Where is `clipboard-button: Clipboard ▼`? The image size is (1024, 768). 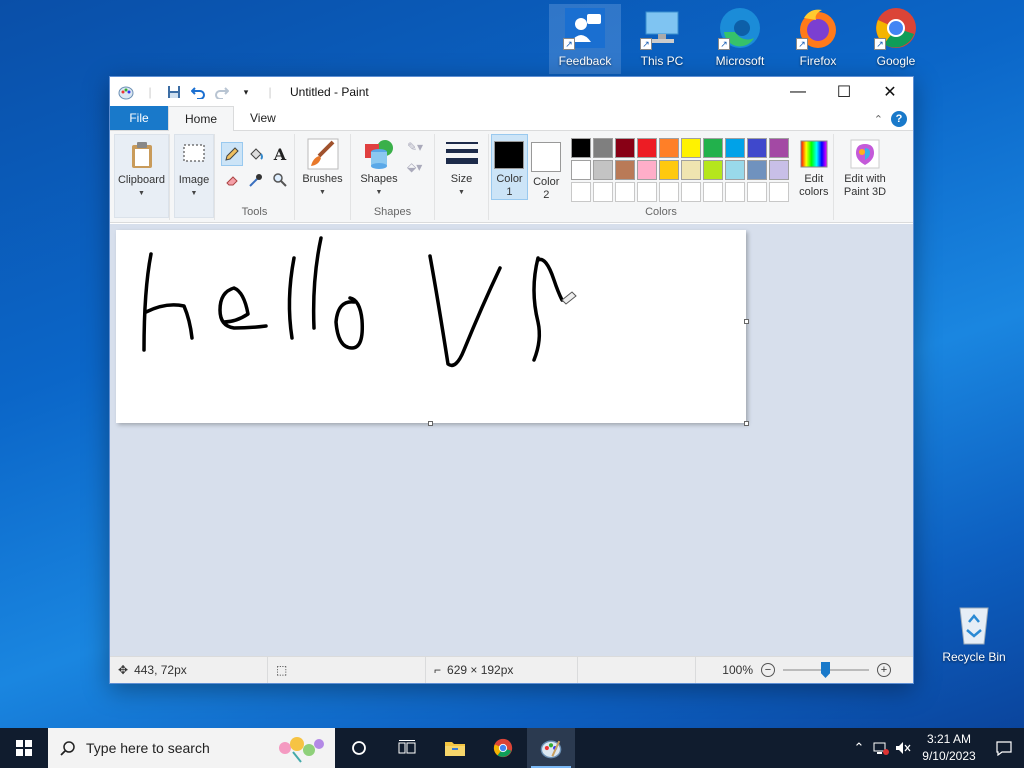 clipboard-button: Clipboard ▼ is located at coordinates (141, 176).